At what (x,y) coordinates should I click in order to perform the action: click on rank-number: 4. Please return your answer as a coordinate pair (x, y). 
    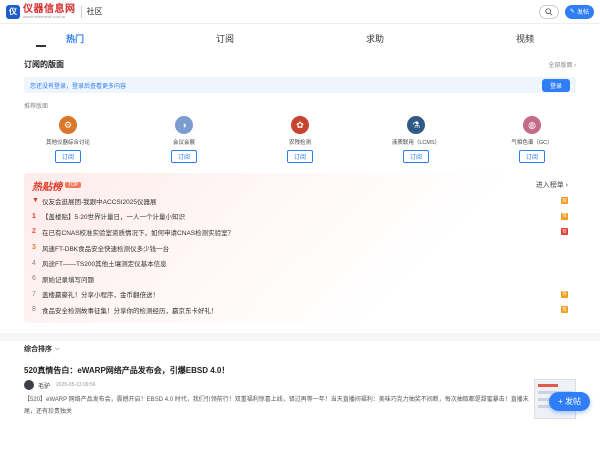
    Looking at the image, I should click on (34, 263).